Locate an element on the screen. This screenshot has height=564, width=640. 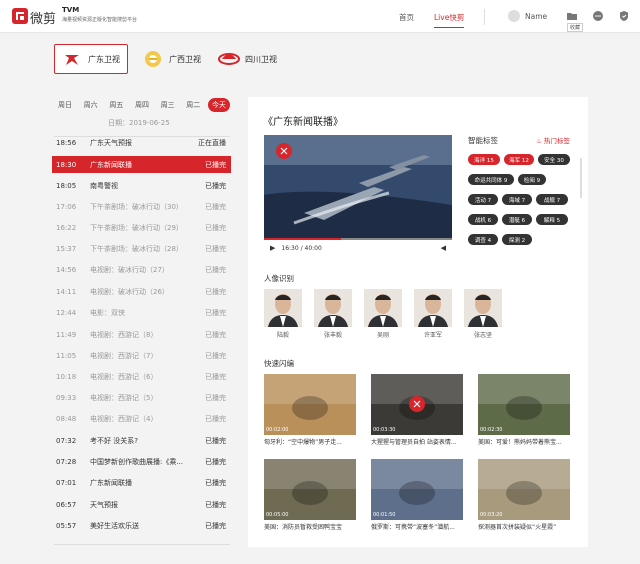
shield-icon is located at coordinates (624, 16).